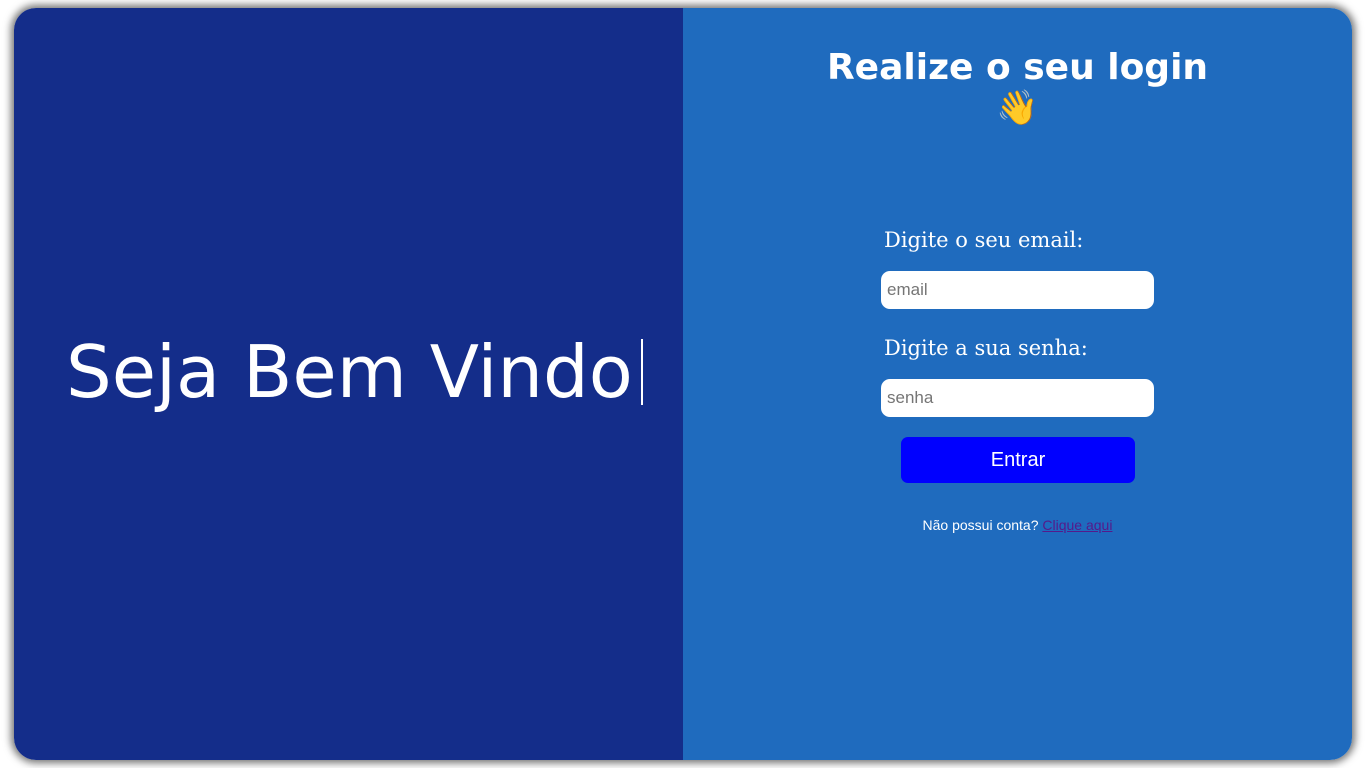 This screenshot has width=1366, height=768. What do you see at coordinates (1077, 525) in the screenshot?
I see `signup-link: Clique aqui` at bounding box center [1077, 525].